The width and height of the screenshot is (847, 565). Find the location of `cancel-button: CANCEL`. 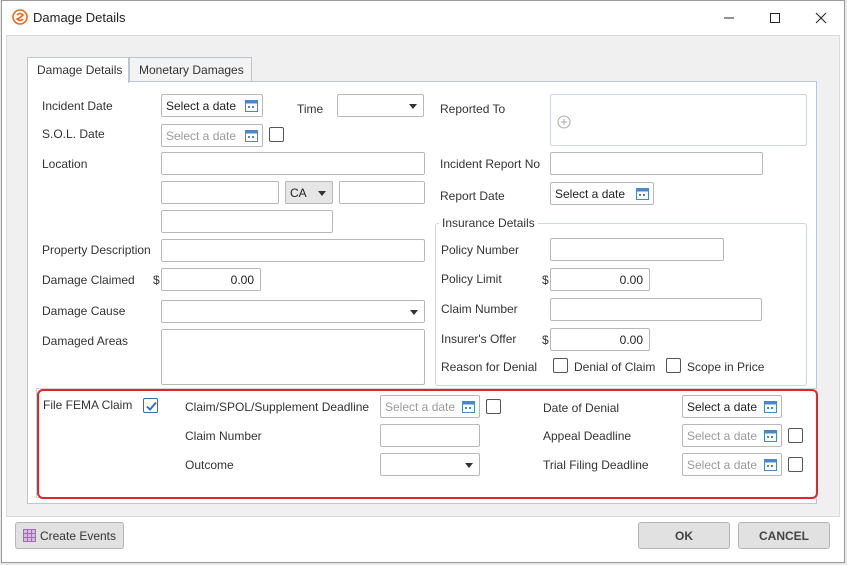

cancel-button: CANCEL is located at coordinates (784, 535).